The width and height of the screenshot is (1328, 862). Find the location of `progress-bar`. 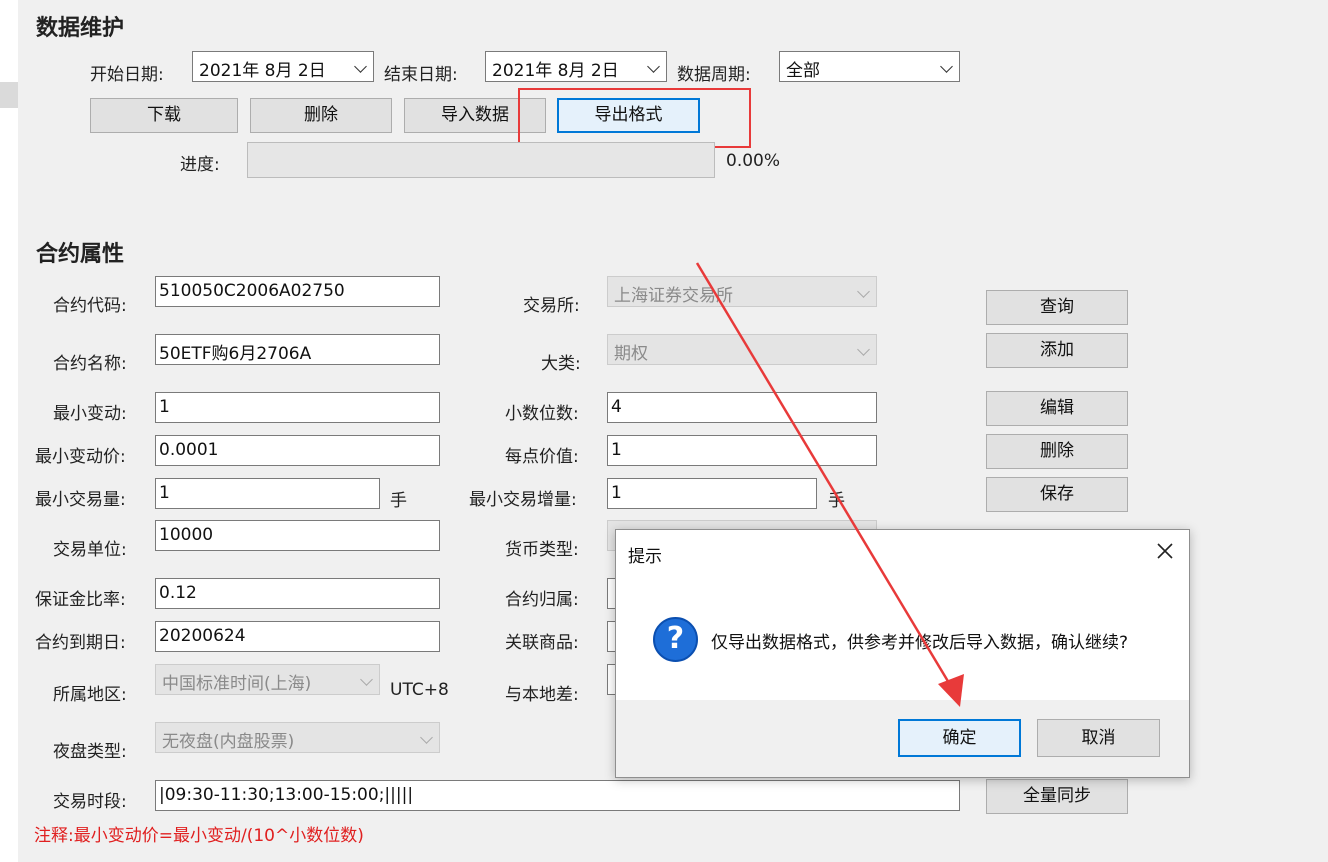

progress-bar is located at coordinates (481, 160).